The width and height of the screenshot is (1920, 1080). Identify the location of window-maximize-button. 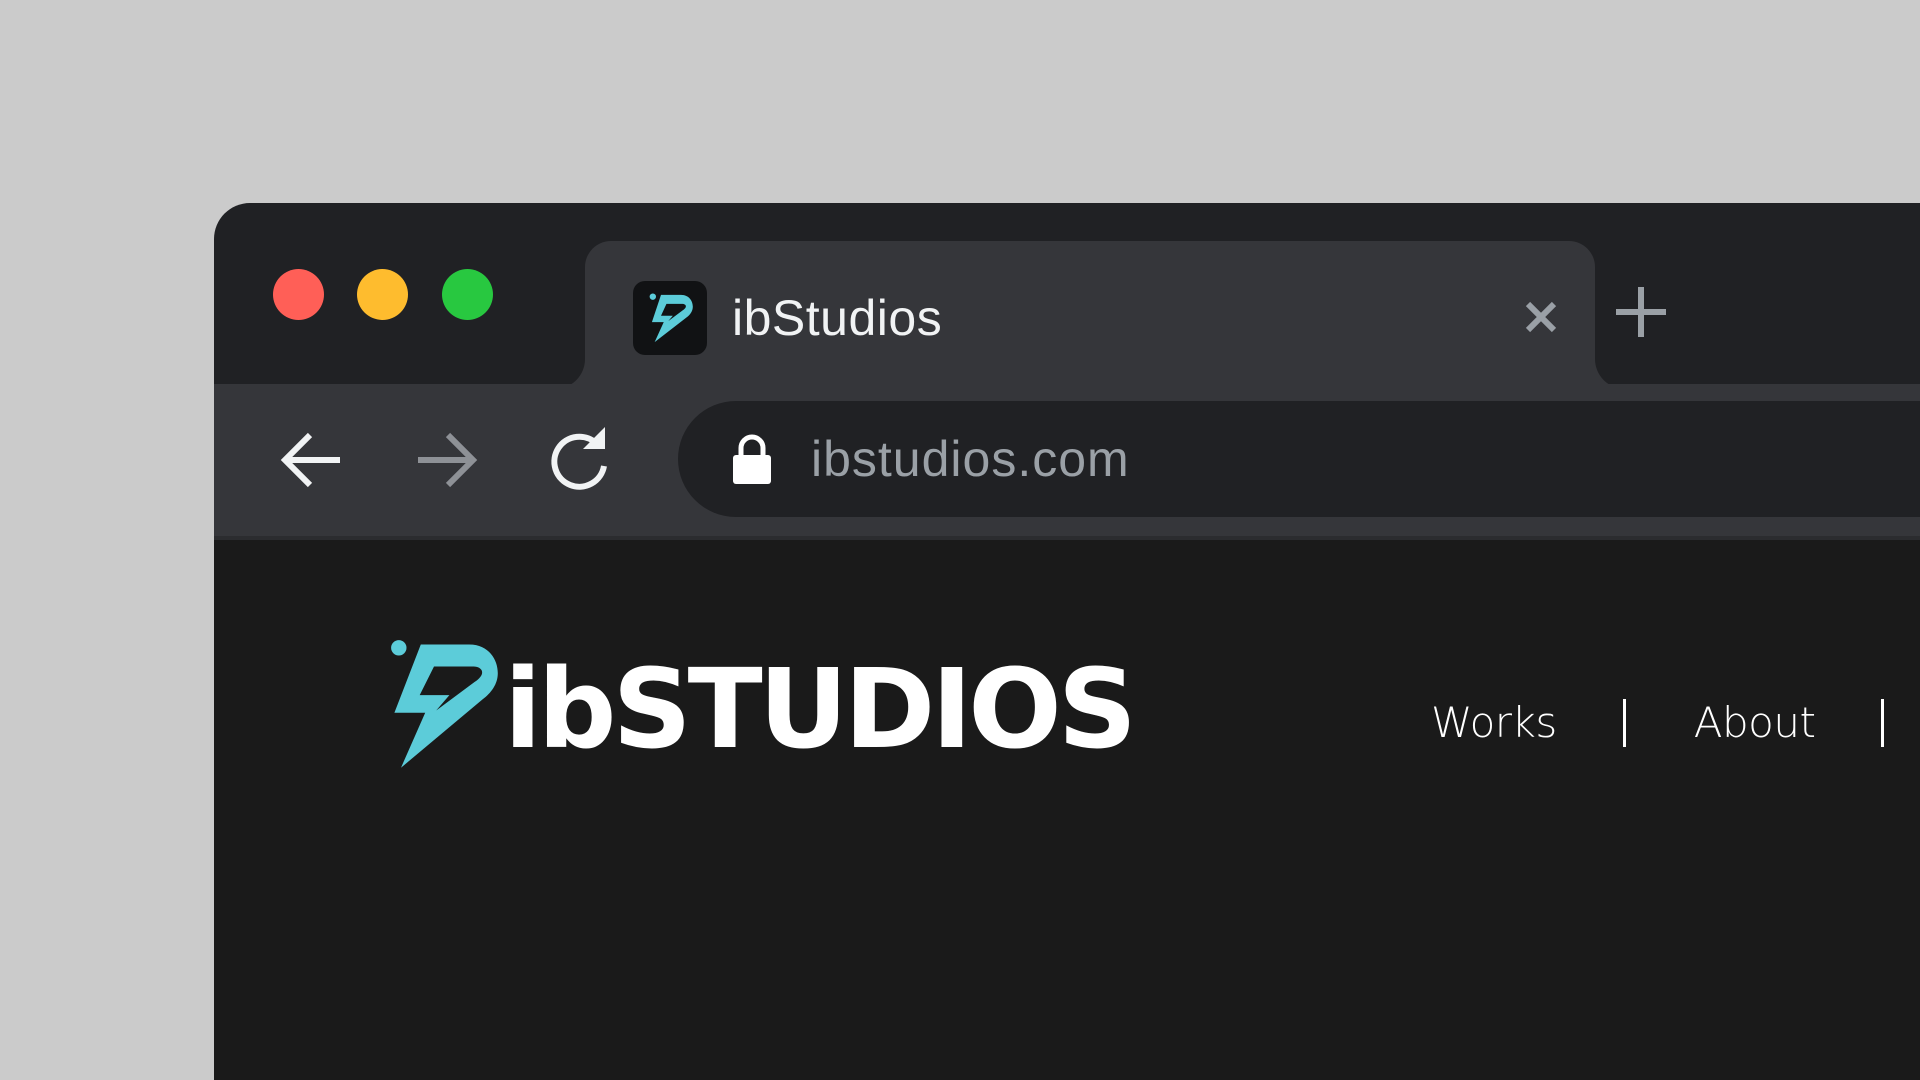
(467, 294).